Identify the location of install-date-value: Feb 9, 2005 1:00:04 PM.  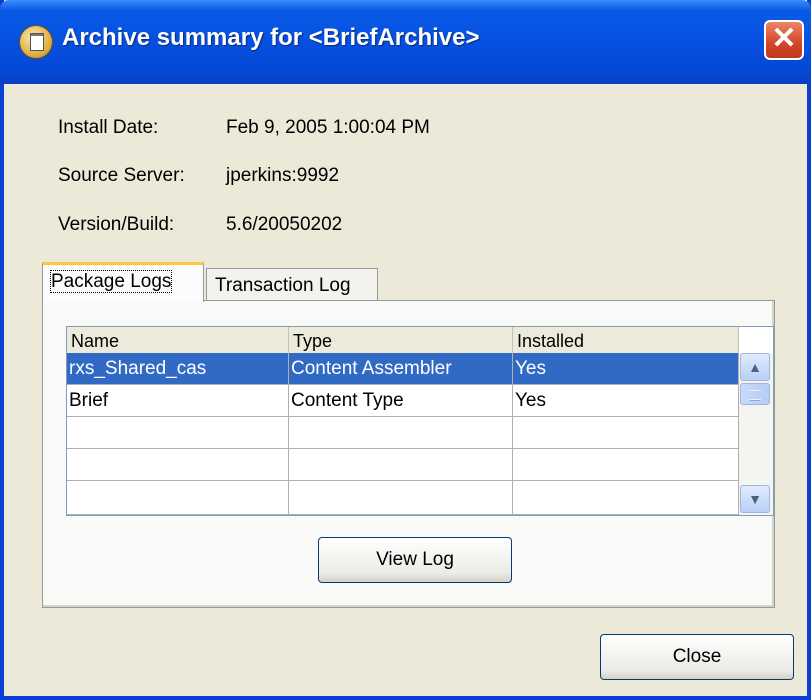
(328, 127).